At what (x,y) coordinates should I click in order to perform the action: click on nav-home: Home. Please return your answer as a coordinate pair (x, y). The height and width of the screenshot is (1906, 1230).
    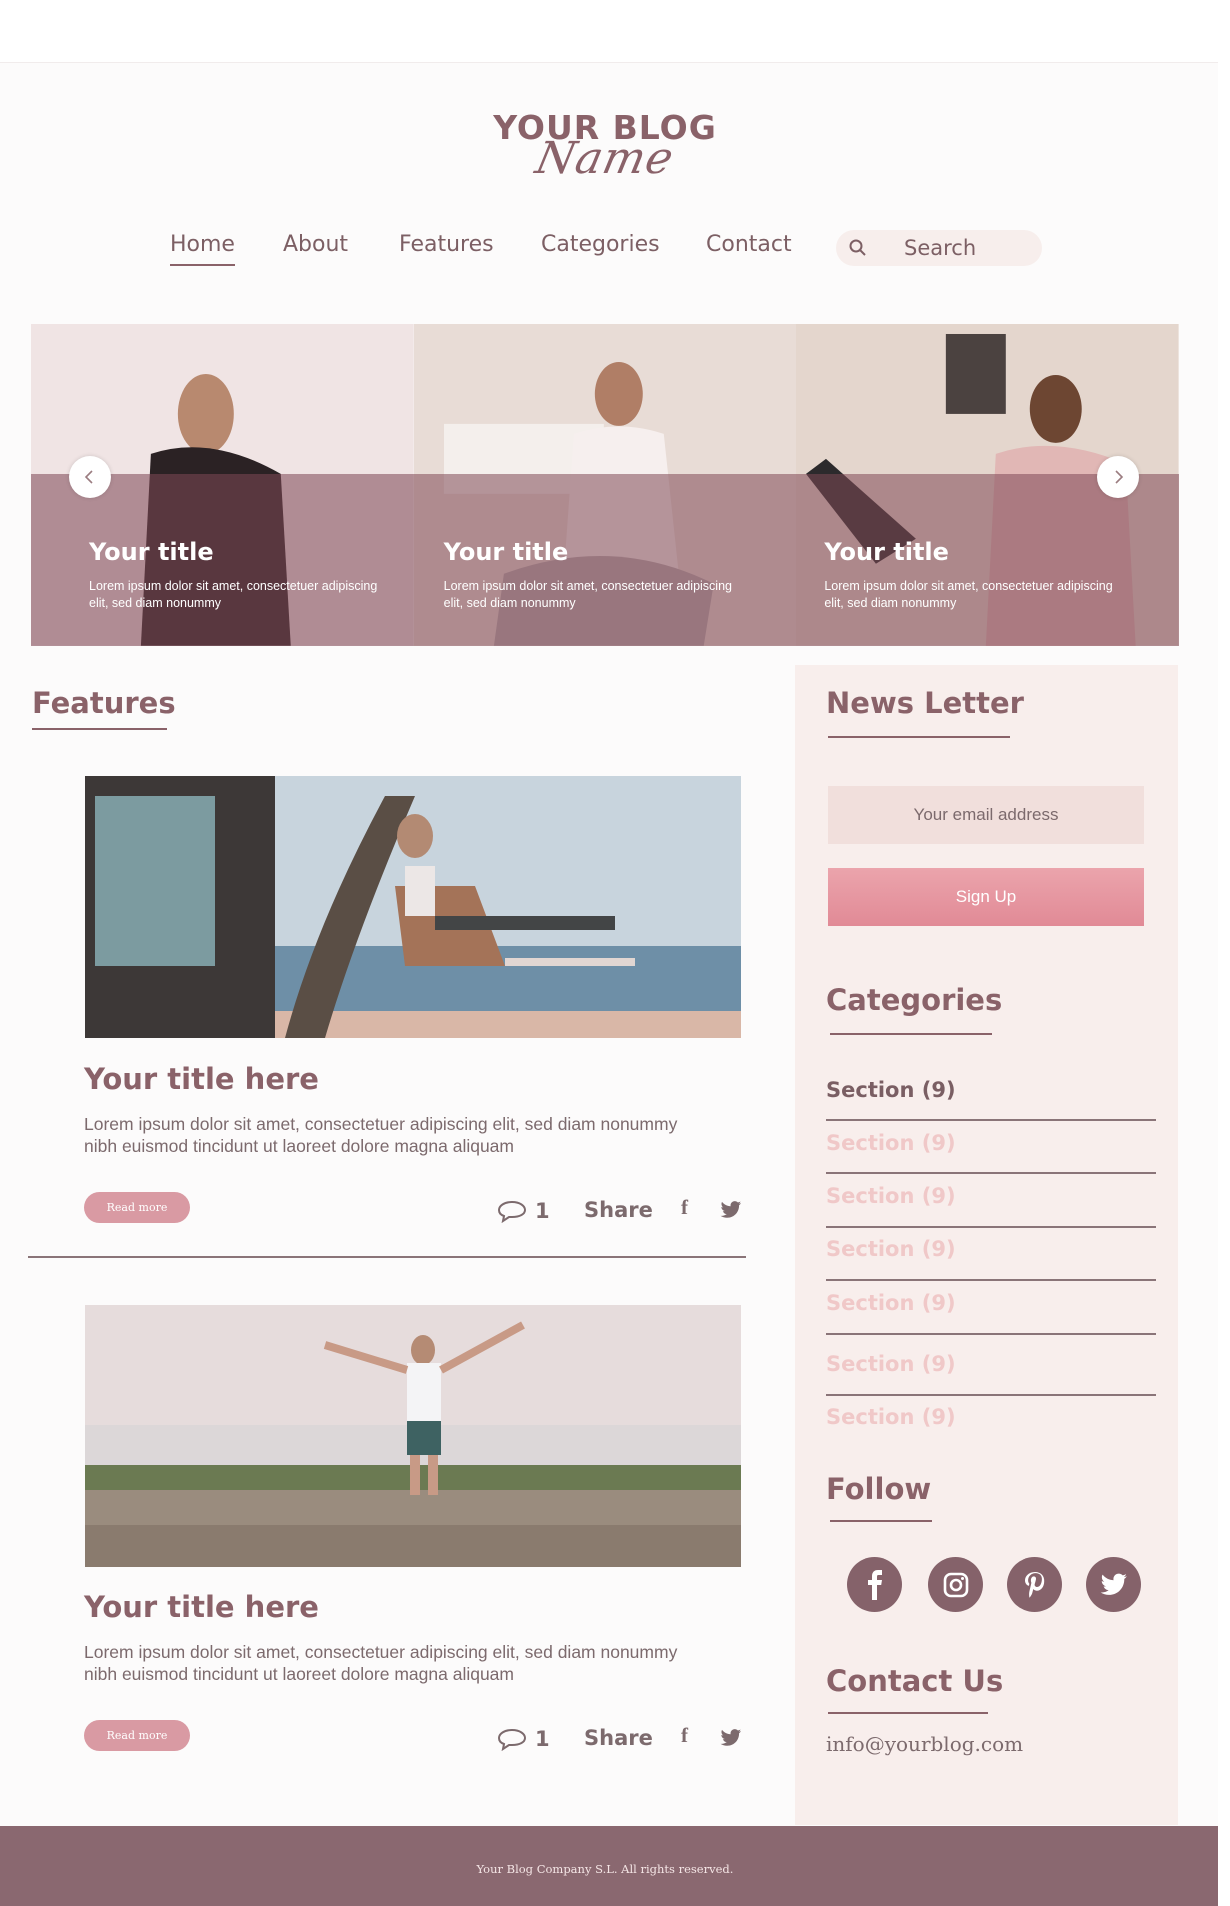
    Looking at the image, I should click on (202, 249).